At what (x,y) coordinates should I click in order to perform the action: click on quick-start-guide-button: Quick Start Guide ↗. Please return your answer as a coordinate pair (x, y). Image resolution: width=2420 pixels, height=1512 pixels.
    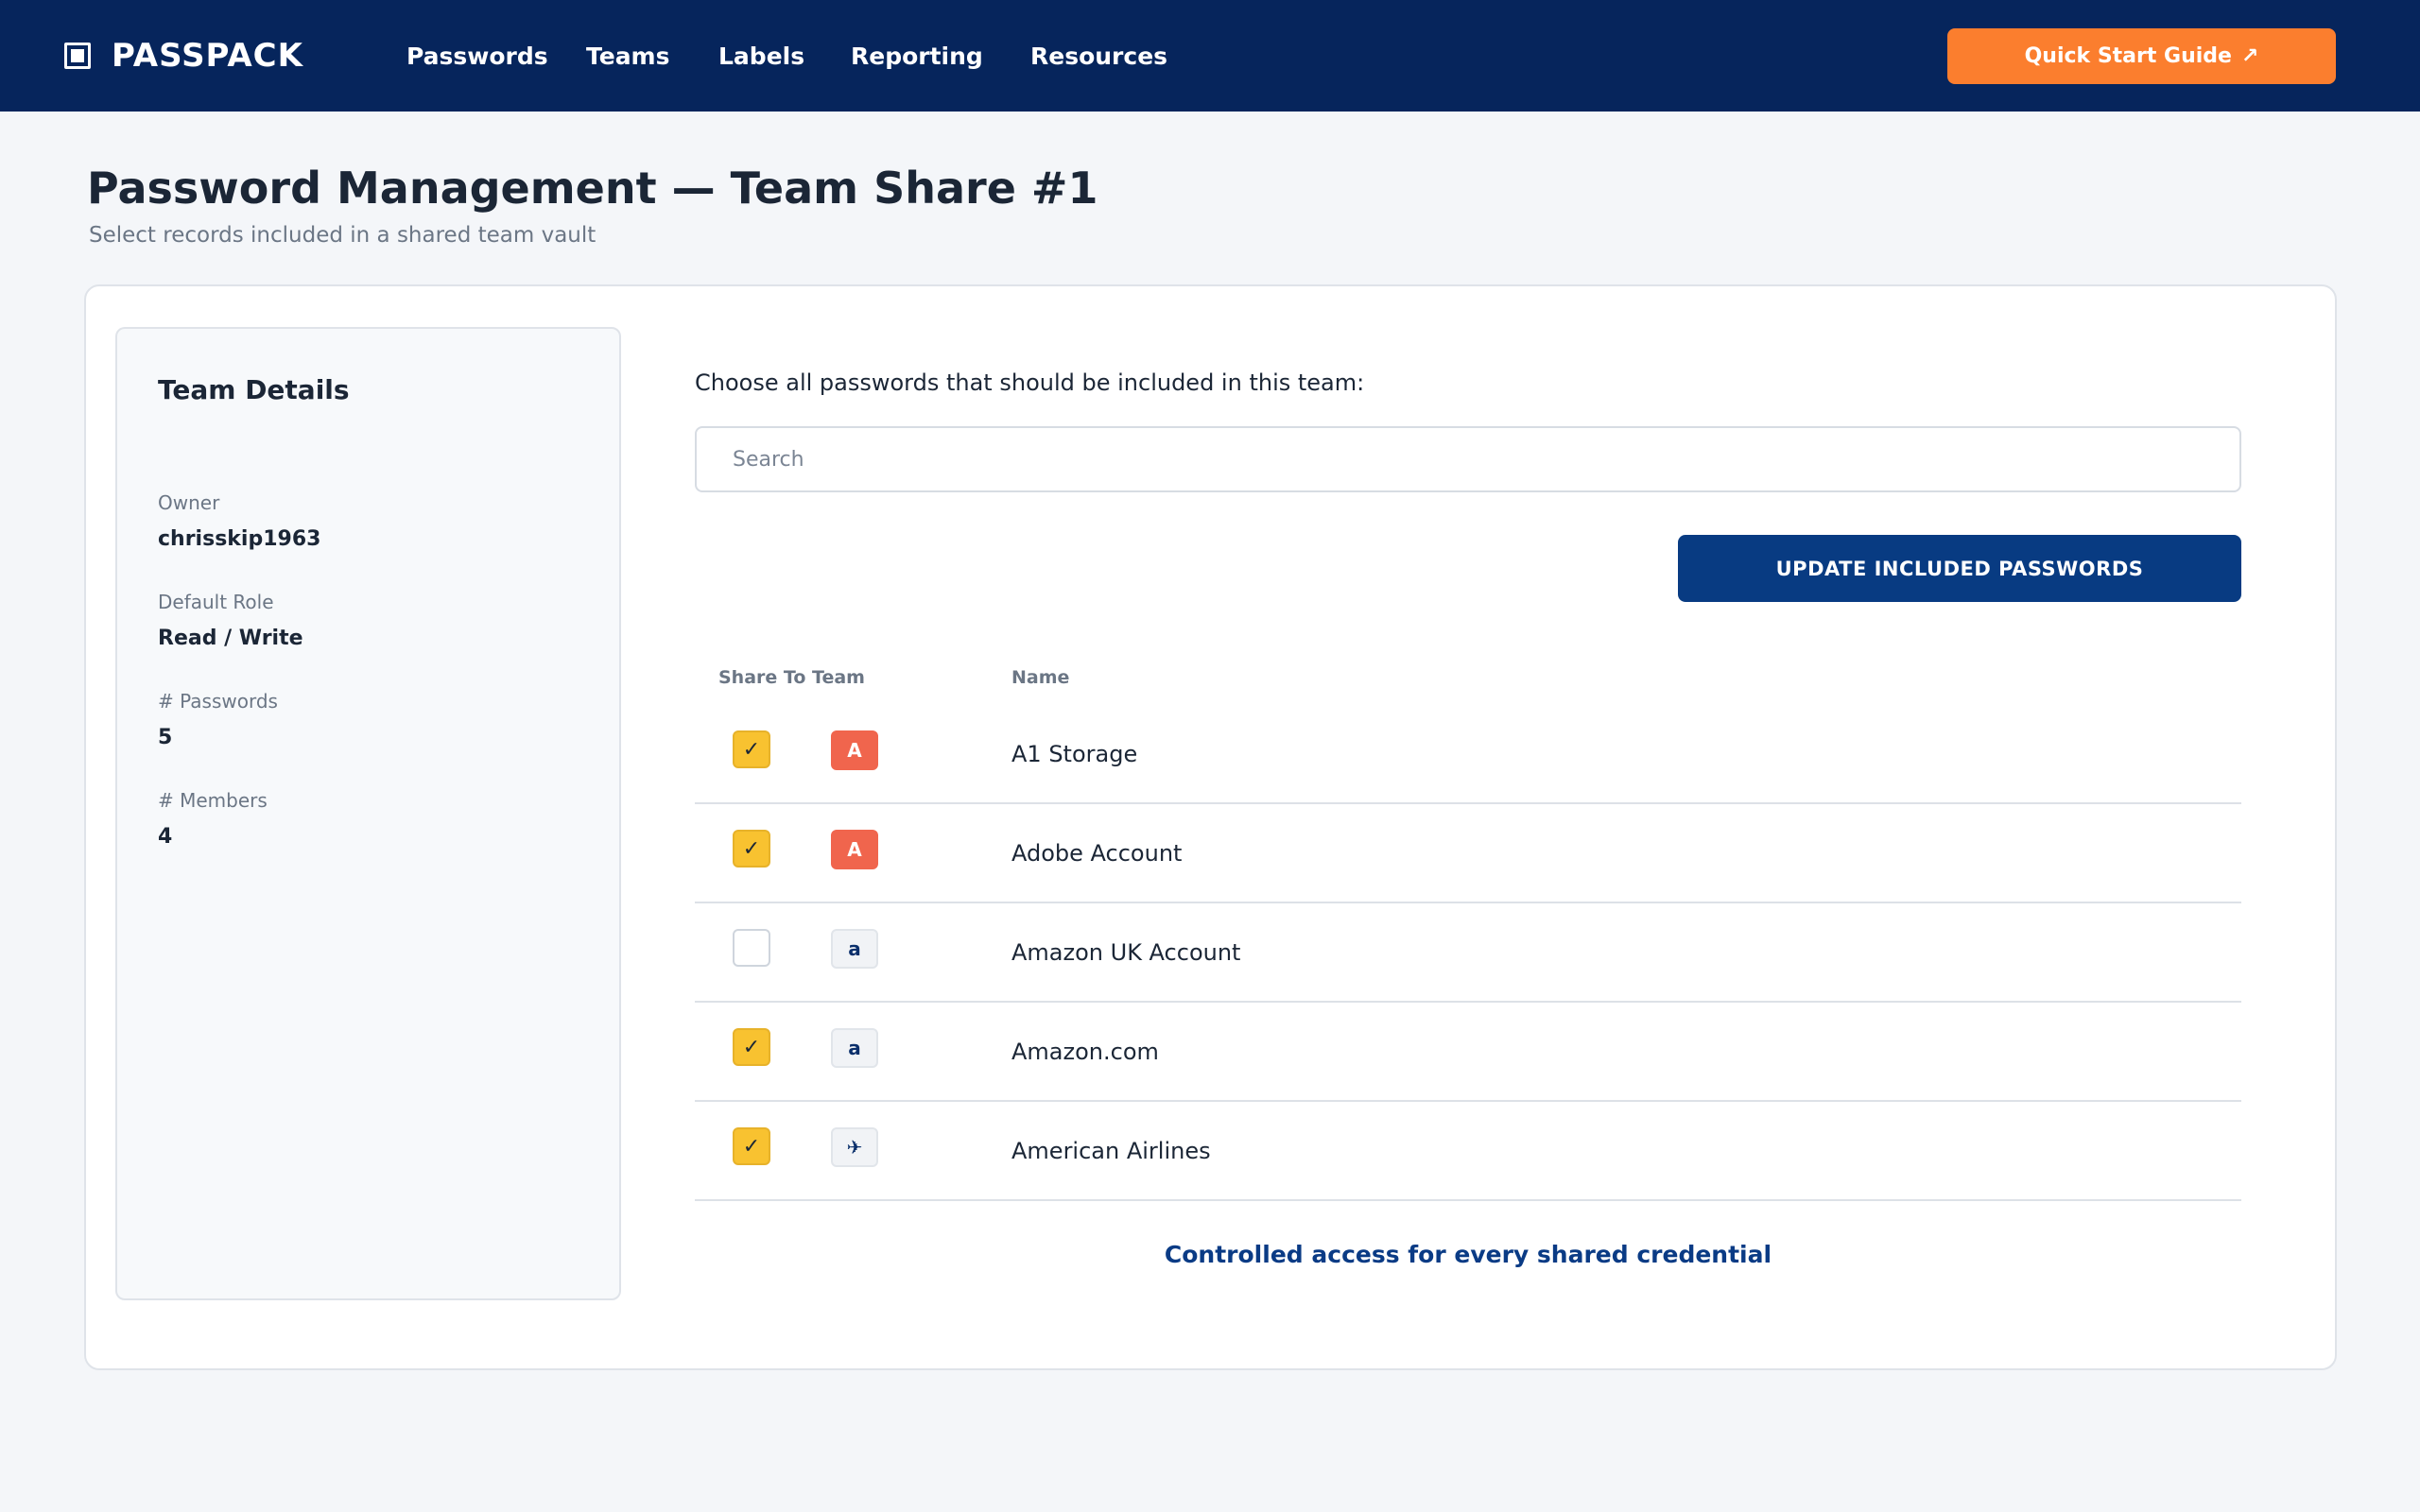
    Looking at the image, I should click on (2141, 56).